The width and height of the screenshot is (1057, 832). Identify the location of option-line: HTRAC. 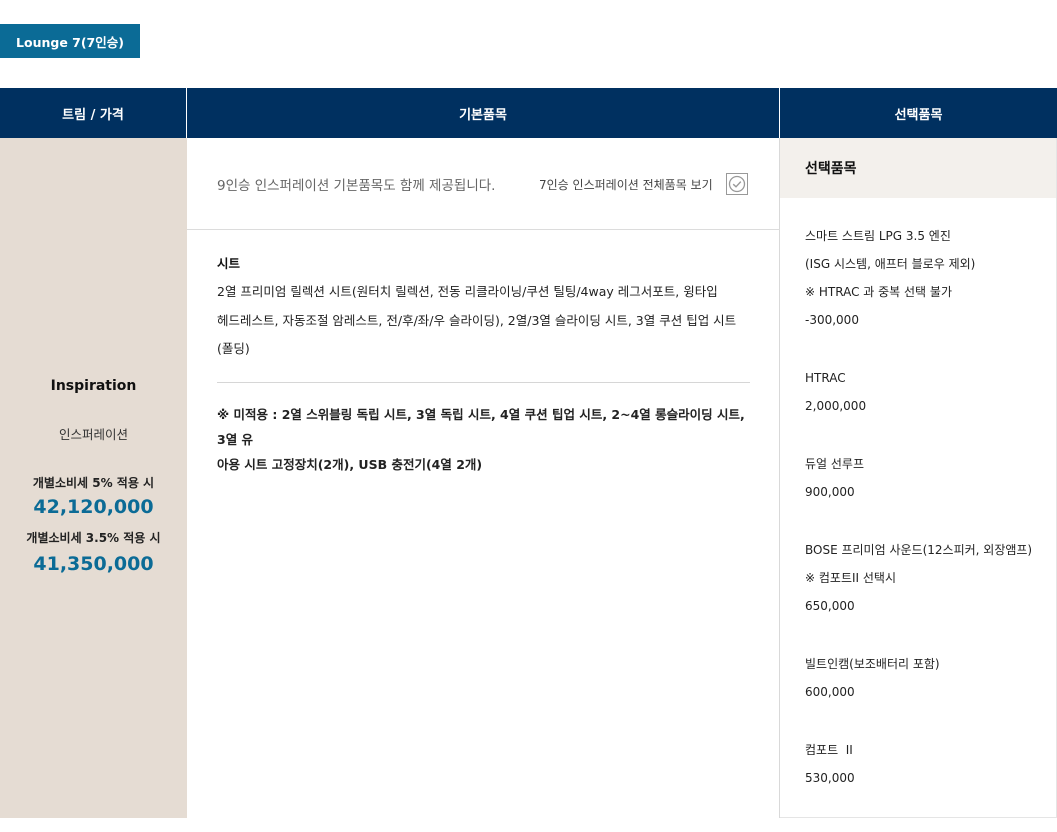
(825, 378).